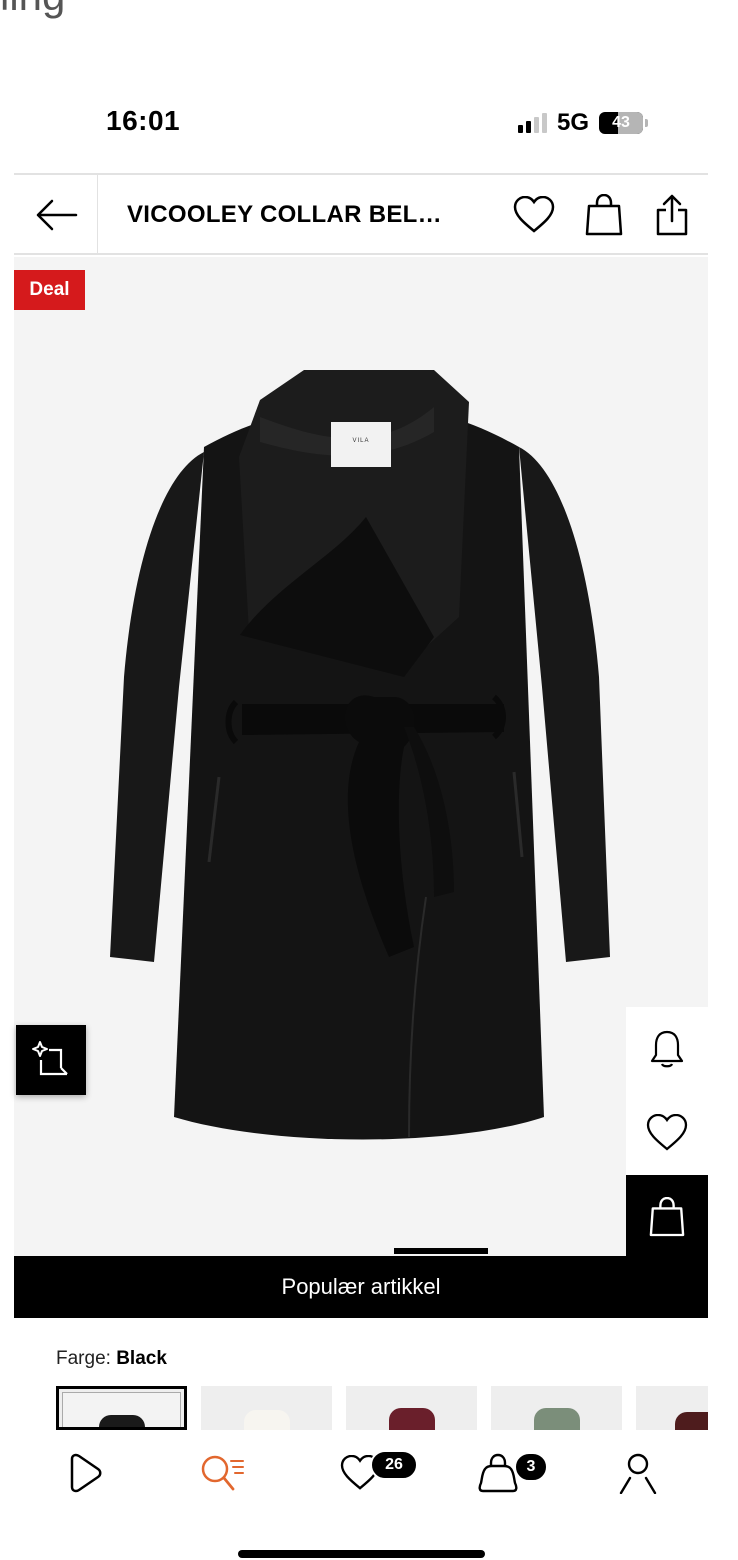 This screenshot has height=1560, width=738. I want to click on status-time: 16:01, so click(143, 120).